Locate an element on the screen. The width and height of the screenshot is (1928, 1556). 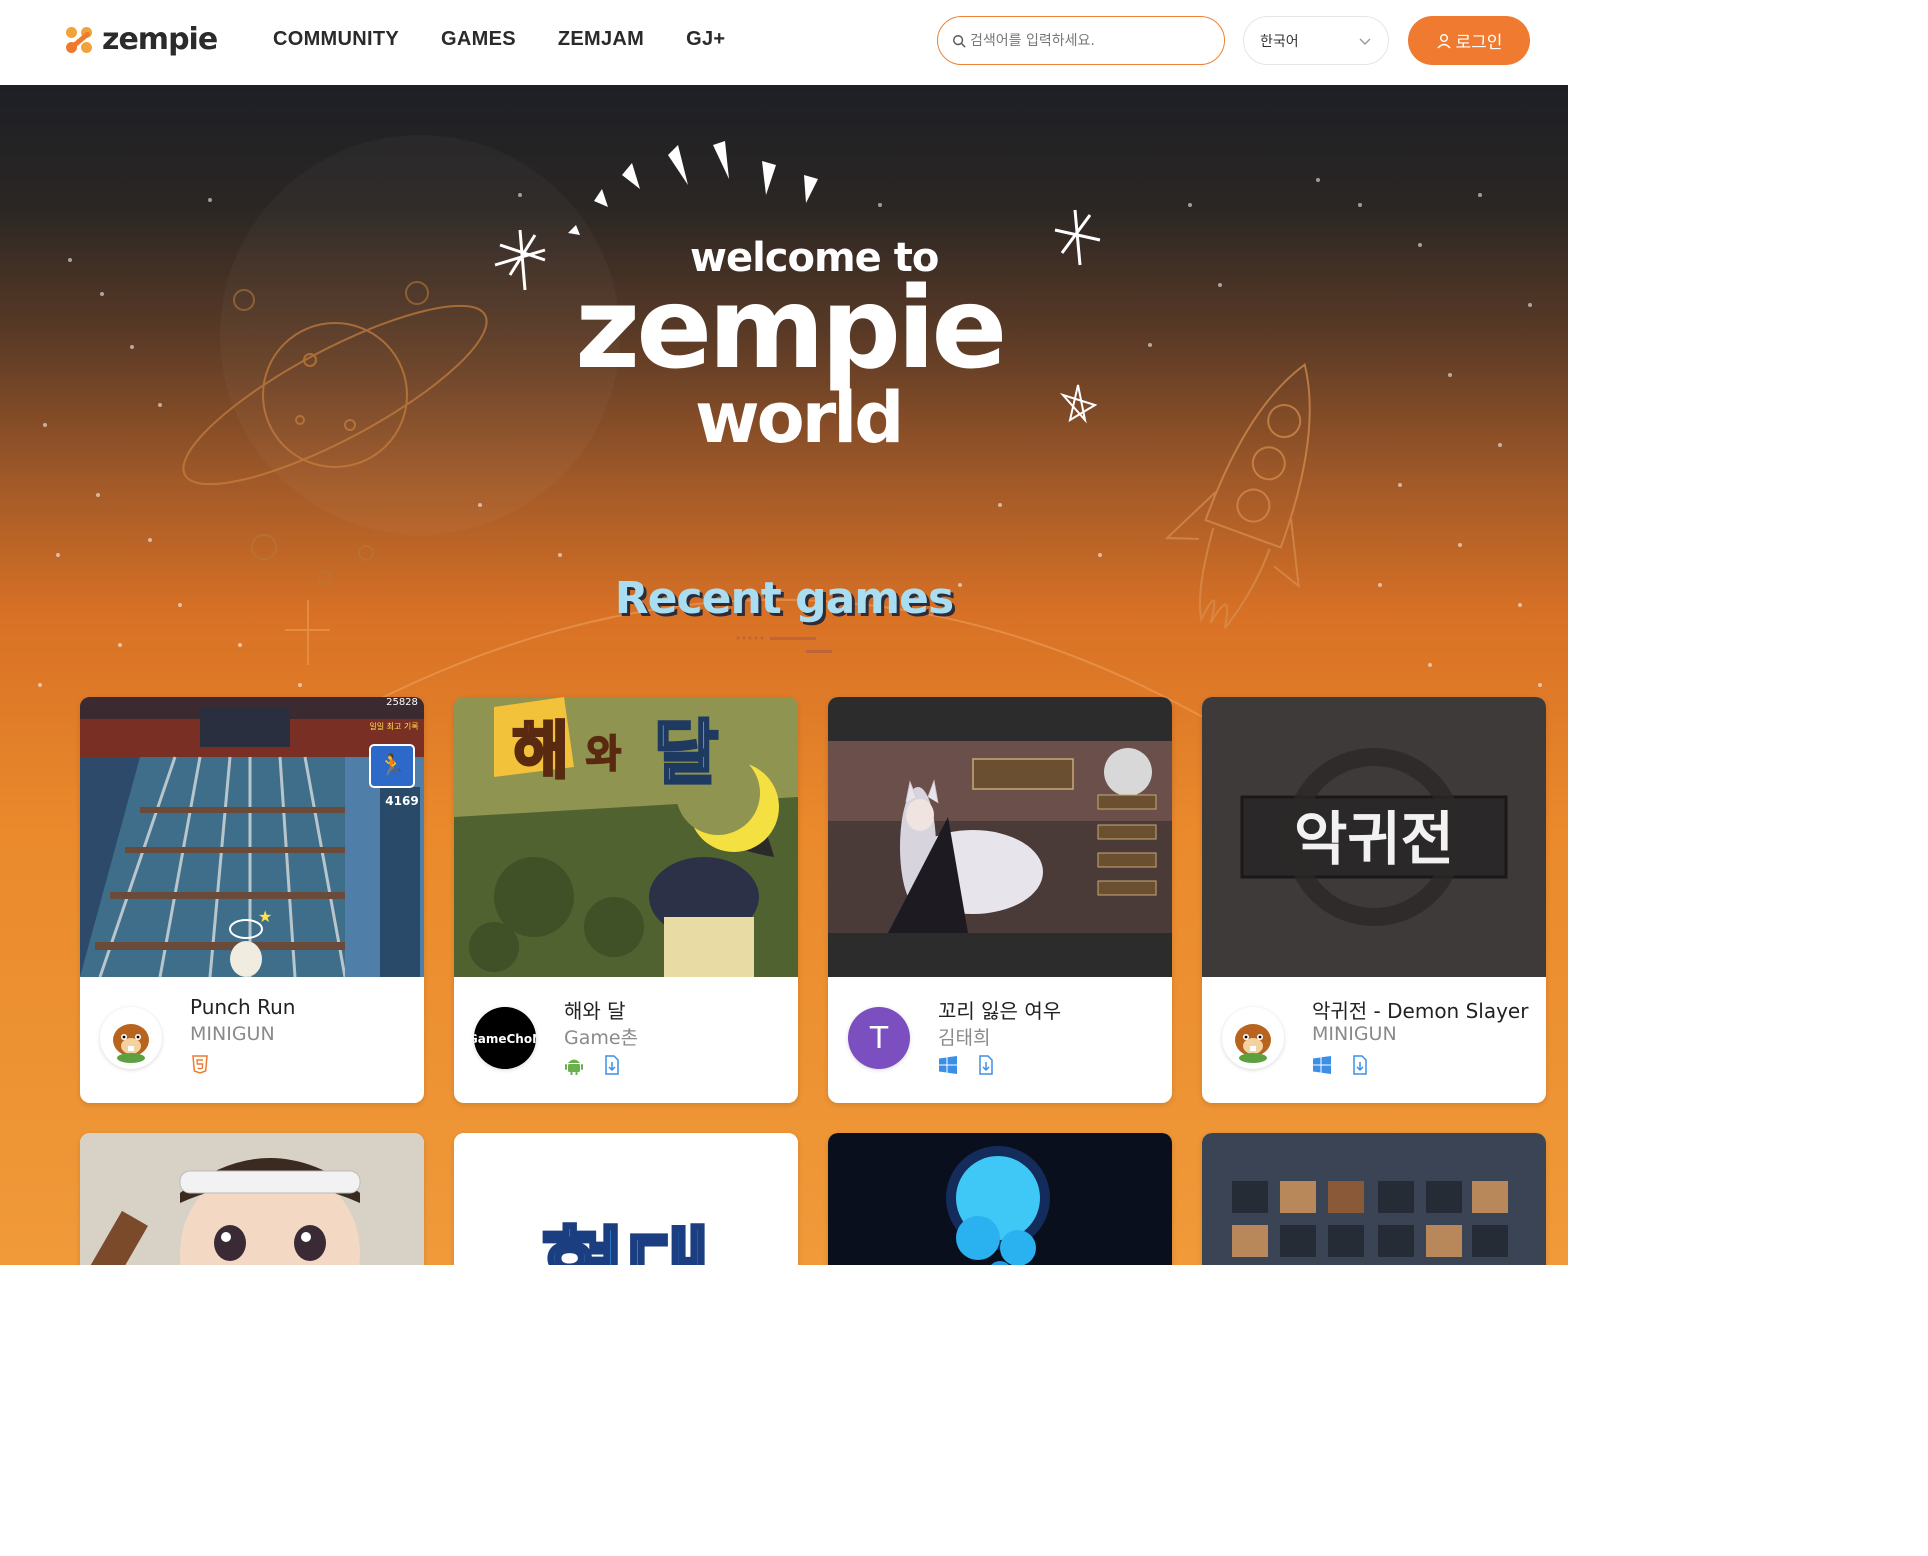
tile-grid-thumbnail-art is located at coordinates (1374, 1199).